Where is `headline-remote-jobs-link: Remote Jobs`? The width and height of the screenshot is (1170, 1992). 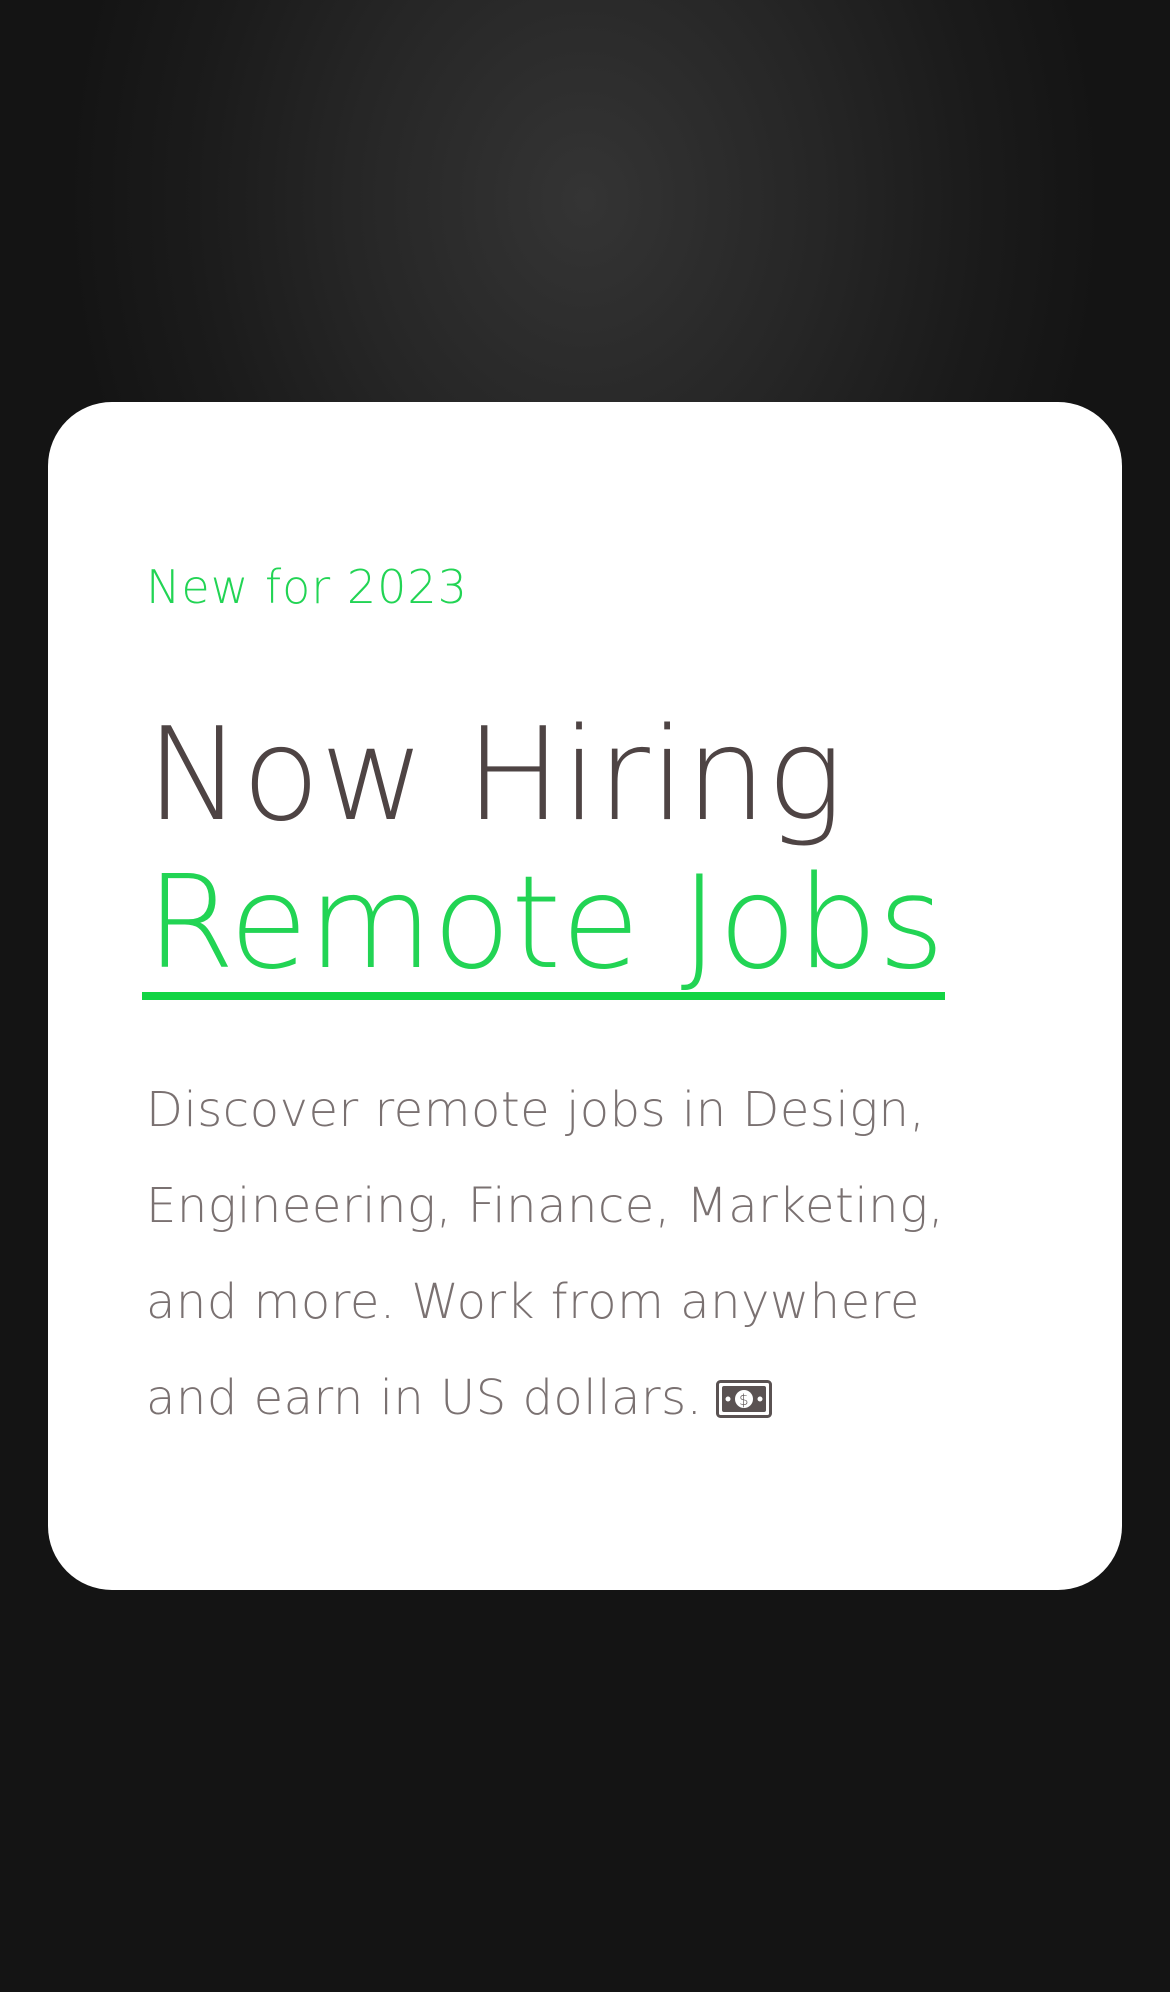
headline-remote-jobs-link: Remote Jobs is located at coordinates (543, 925).